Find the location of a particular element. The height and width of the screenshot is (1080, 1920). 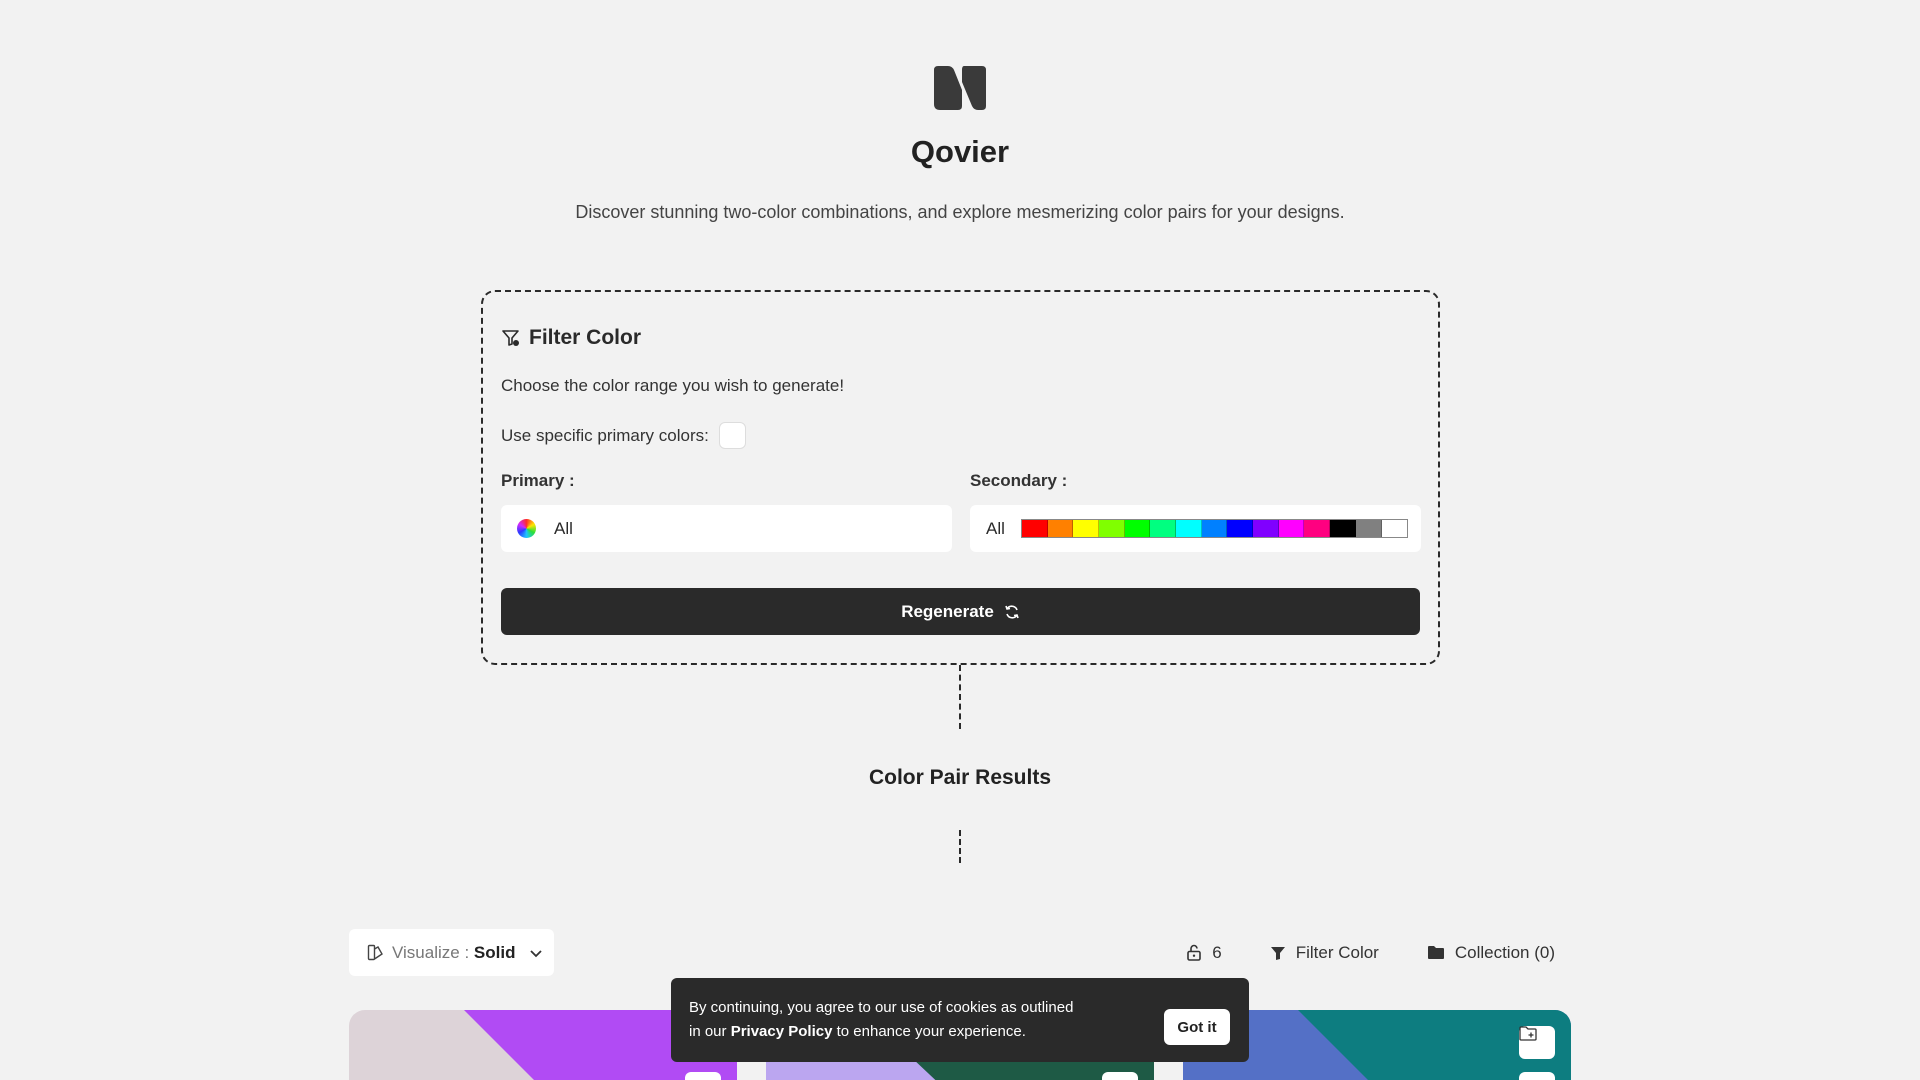

folder-plus-icon is located at coordinates (1528, 1033).